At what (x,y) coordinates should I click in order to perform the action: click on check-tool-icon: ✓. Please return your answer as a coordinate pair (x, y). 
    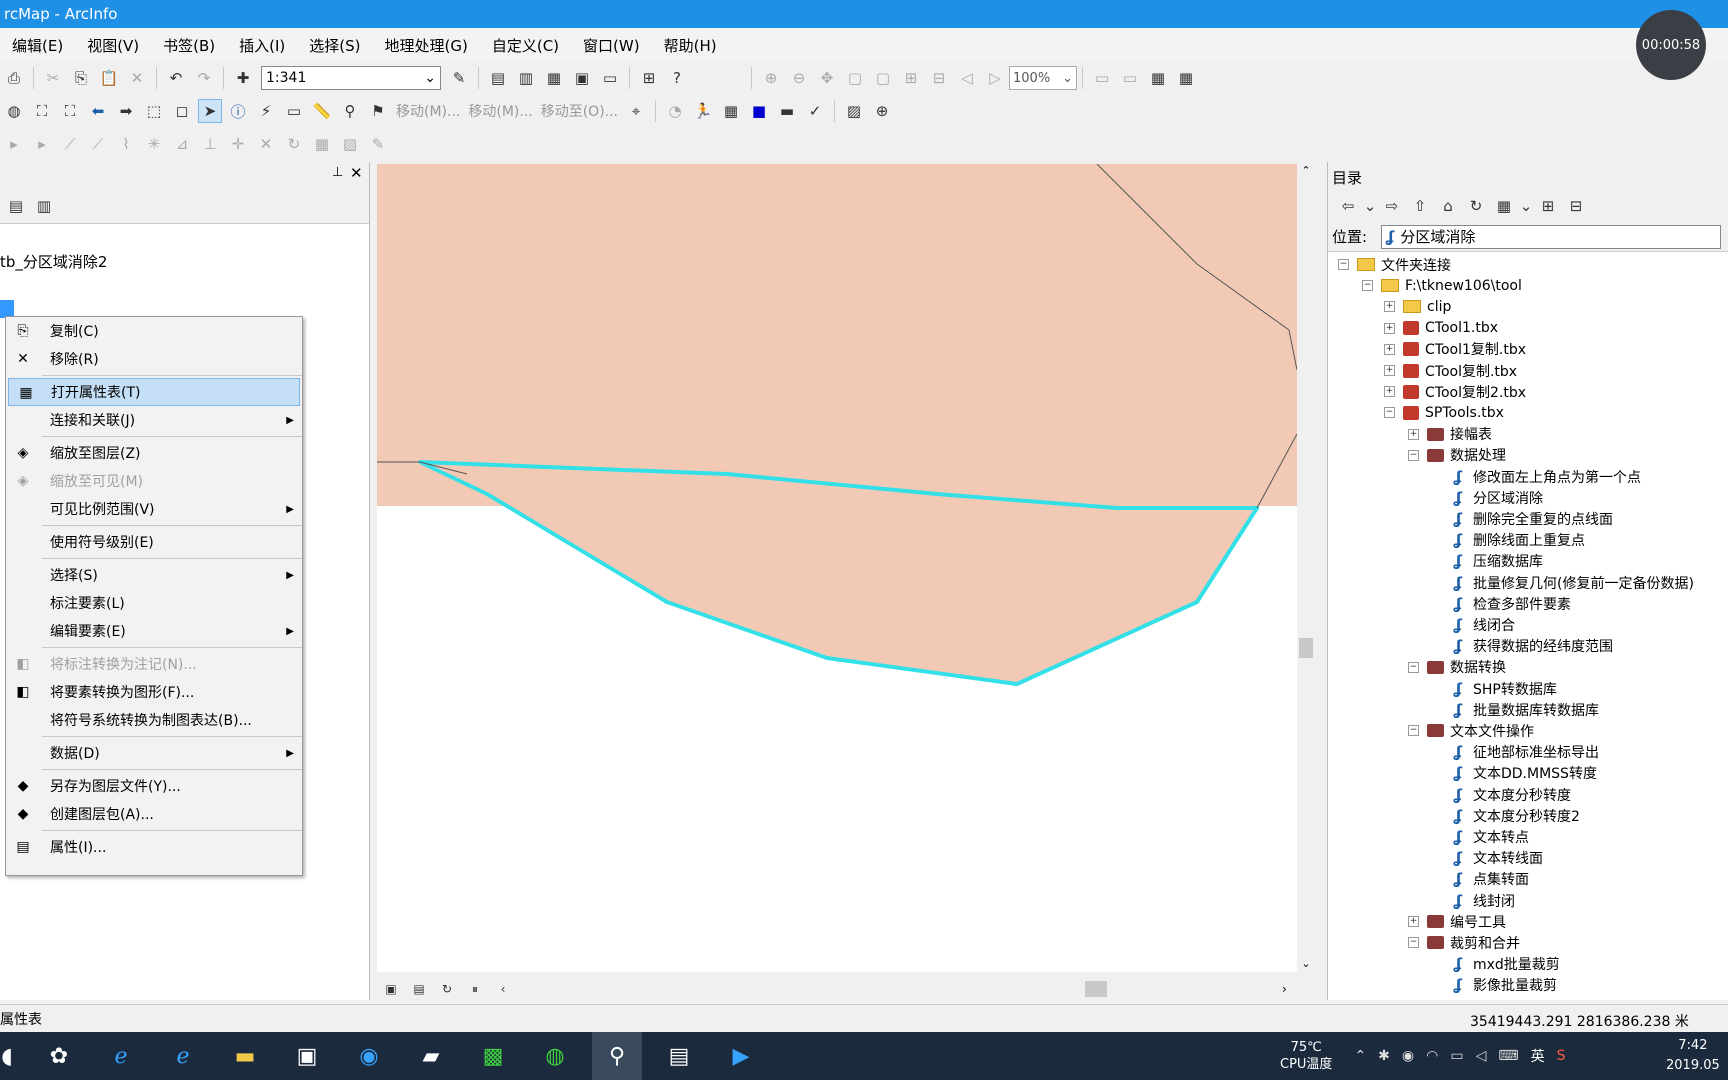
    Looking at the image, I should click on (815, 111).